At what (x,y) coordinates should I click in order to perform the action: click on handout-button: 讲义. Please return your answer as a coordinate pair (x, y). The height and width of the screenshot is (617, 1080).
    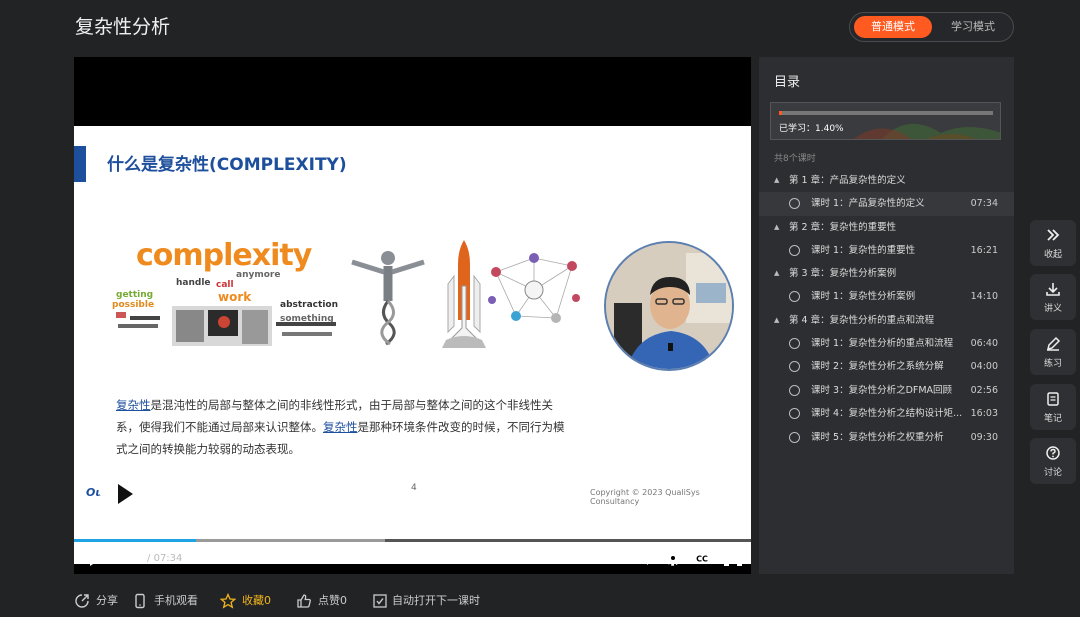
    Looking at the image, I should click on (1053, 297).